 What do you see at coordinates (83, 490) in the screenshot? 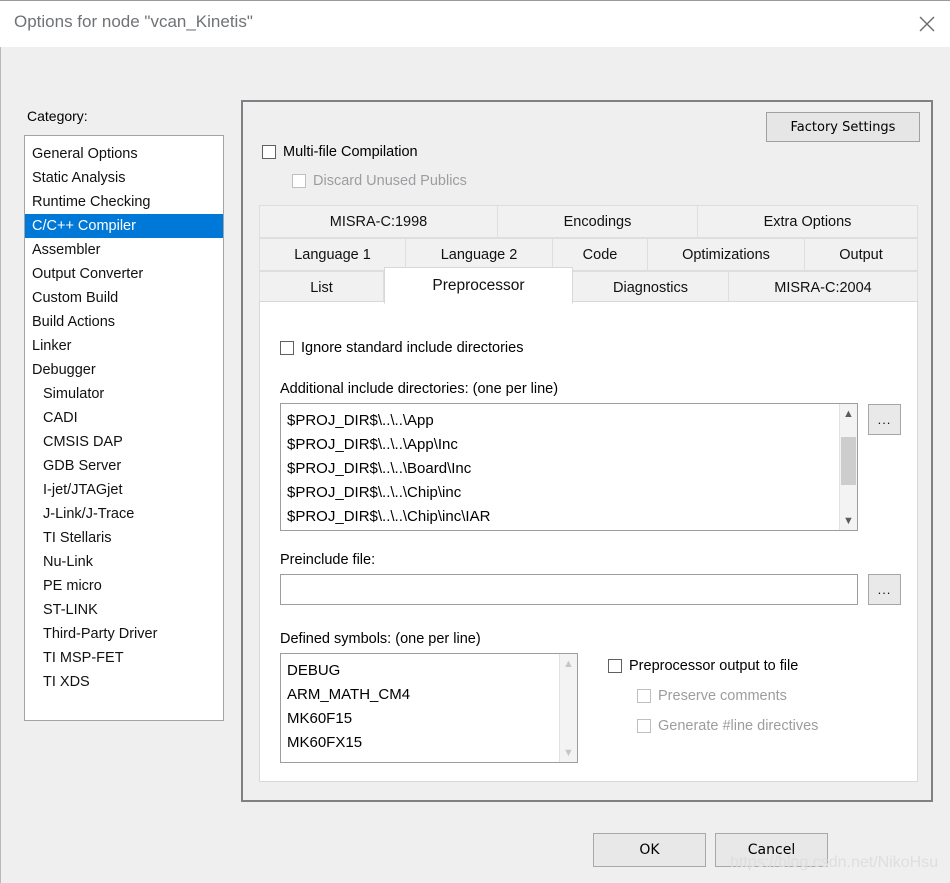
I see `category-item-label: I-jet/JTAGjet` at bounding box center [83, 490].